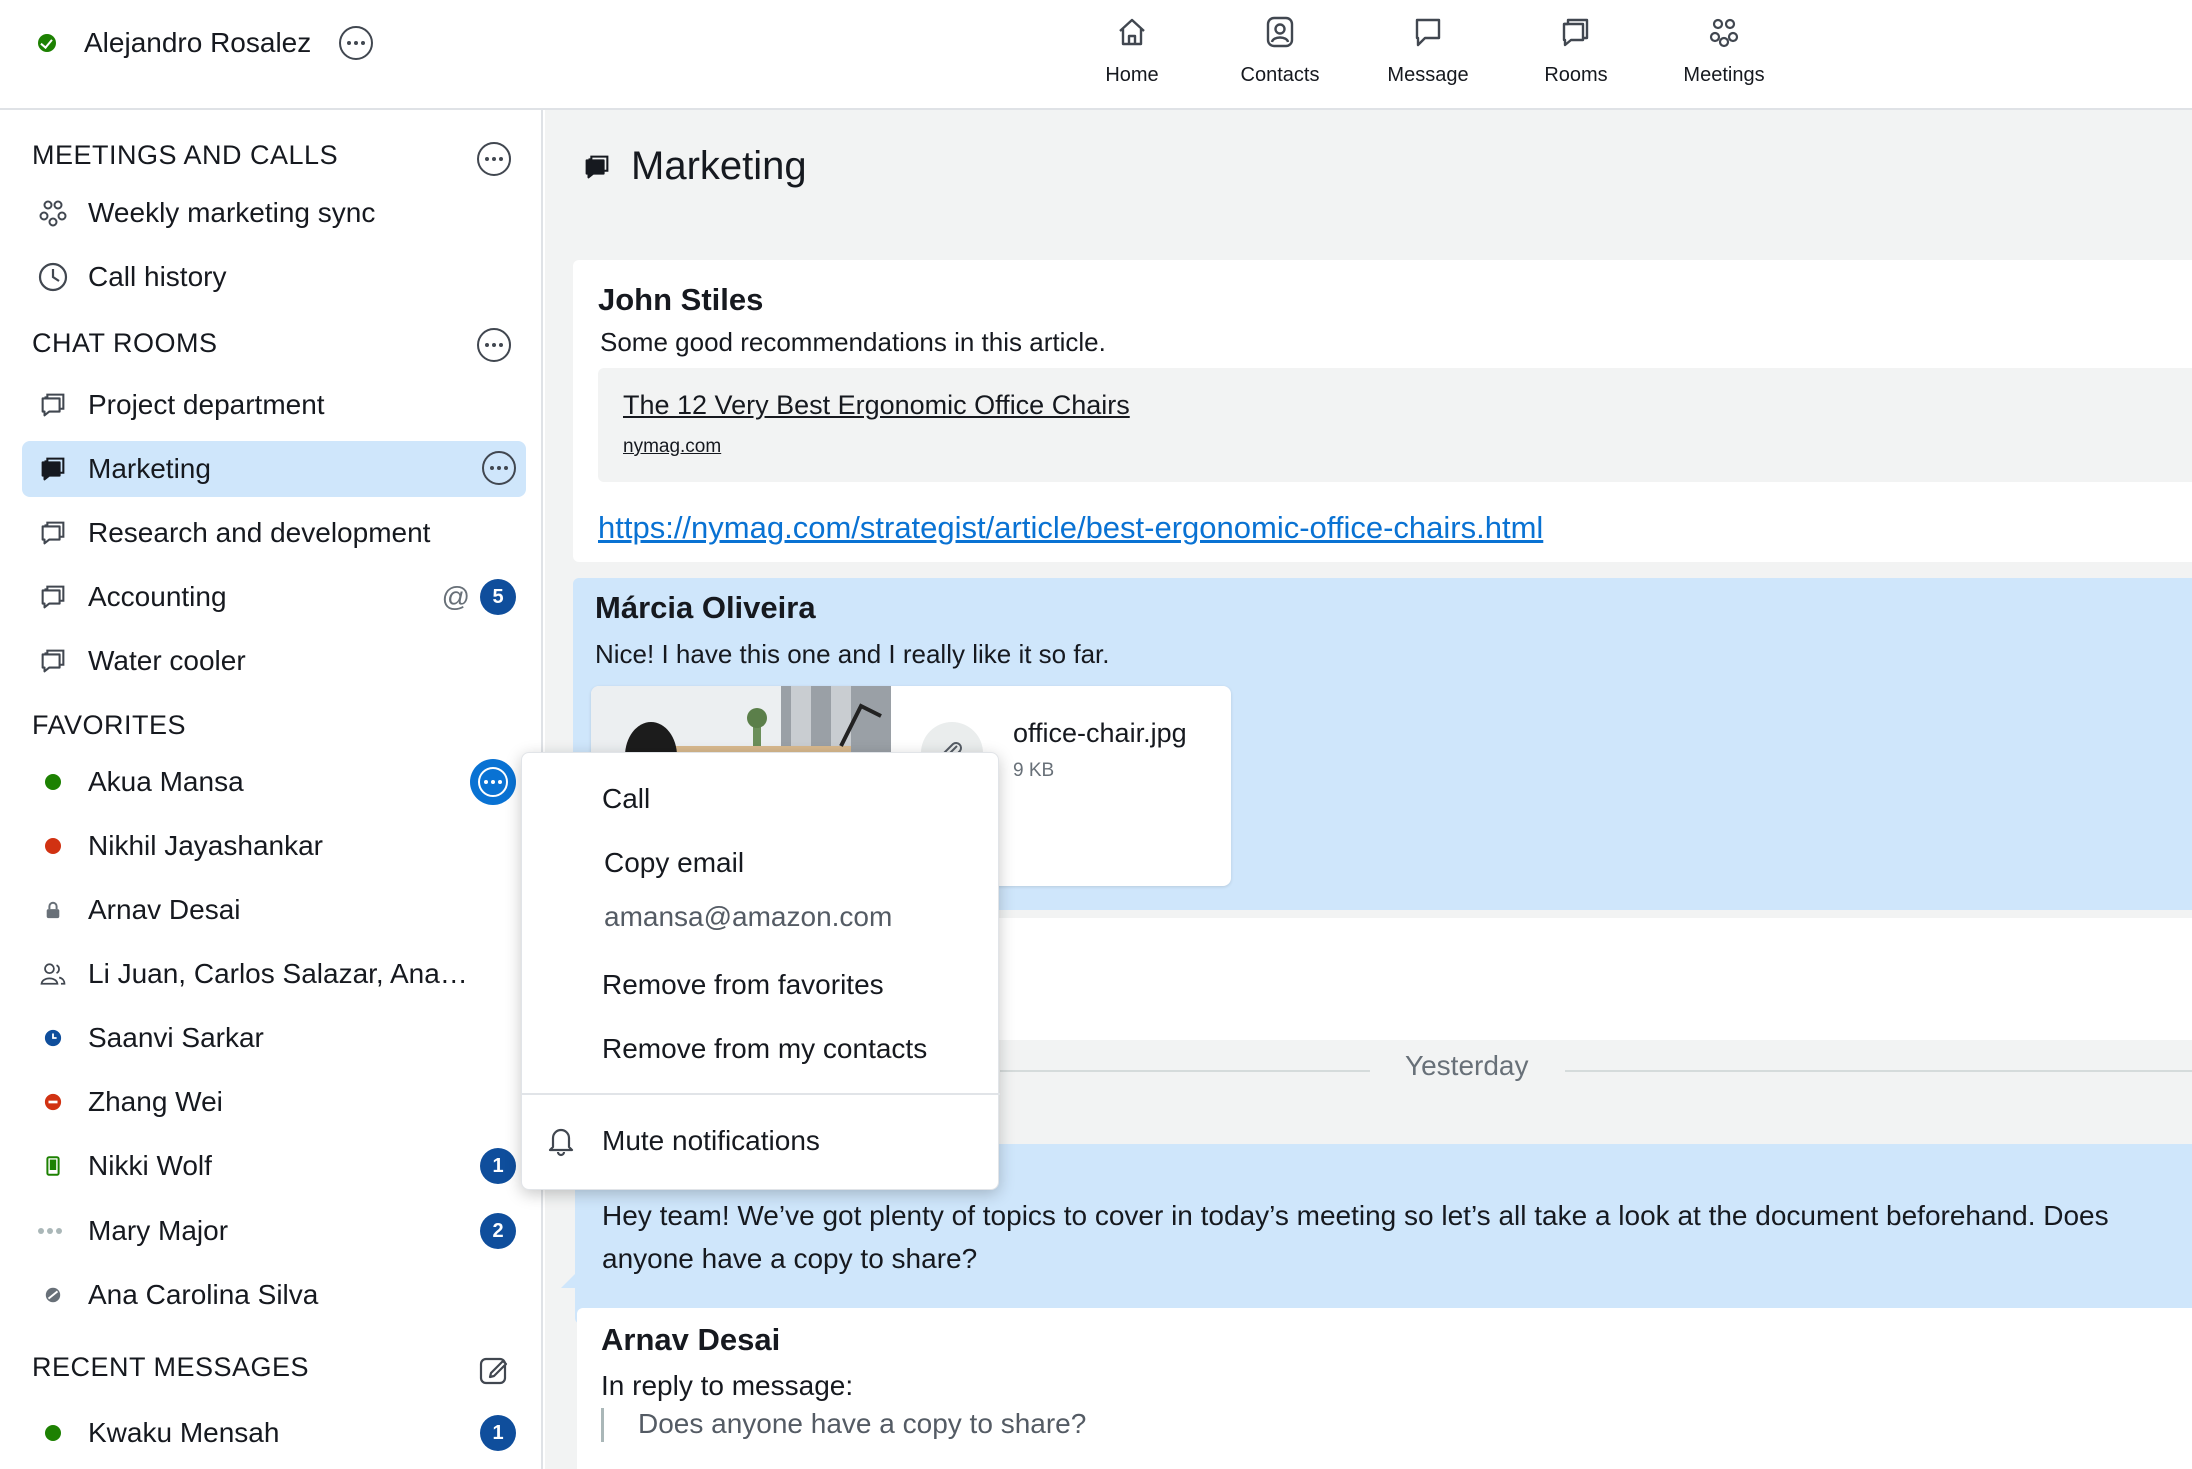 Image resolution: width=2192 pixels, height=1469 pixels. Describe the element at coordinates (1576, 55) in the screenshot. I see `nav-rooms: Rooms` at that location.